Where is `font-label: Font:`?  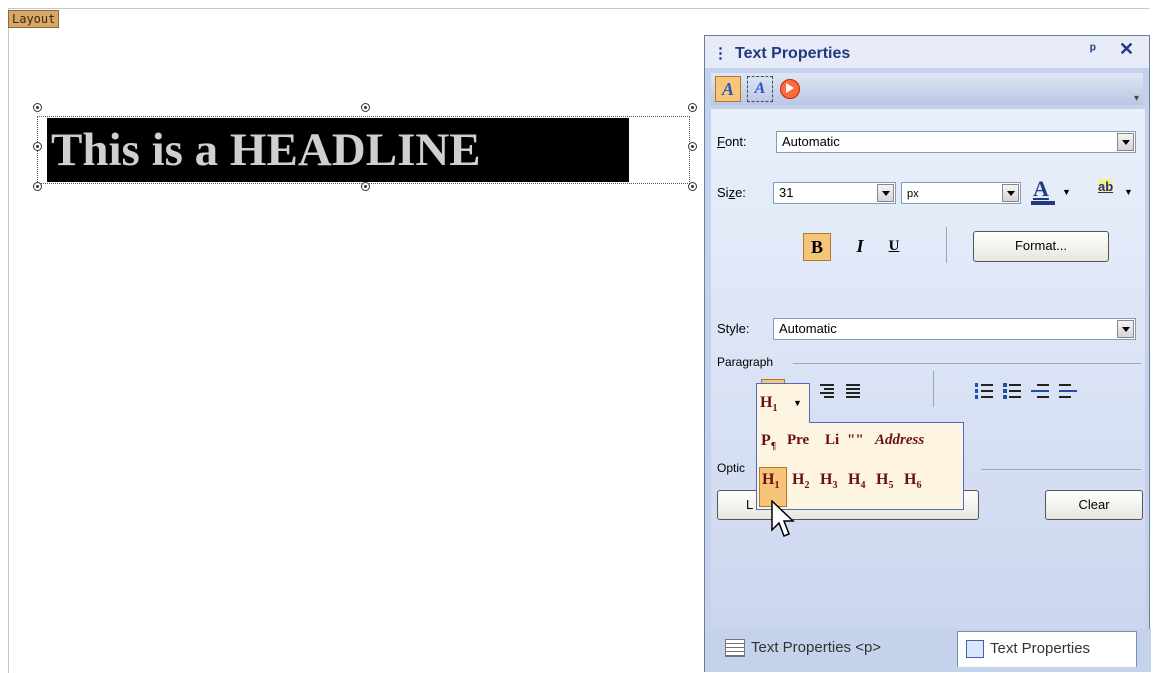
font-label: Font: is located at coordinates (732, 141).